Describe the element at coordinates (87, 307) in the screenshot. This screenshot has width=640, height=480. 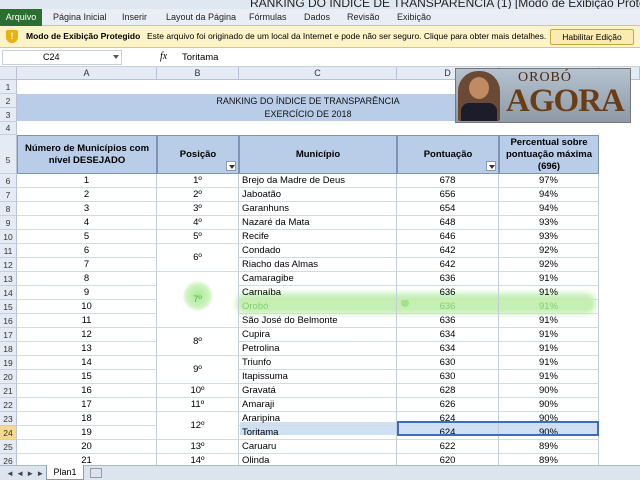
I see `cell-num: 10` at that location.